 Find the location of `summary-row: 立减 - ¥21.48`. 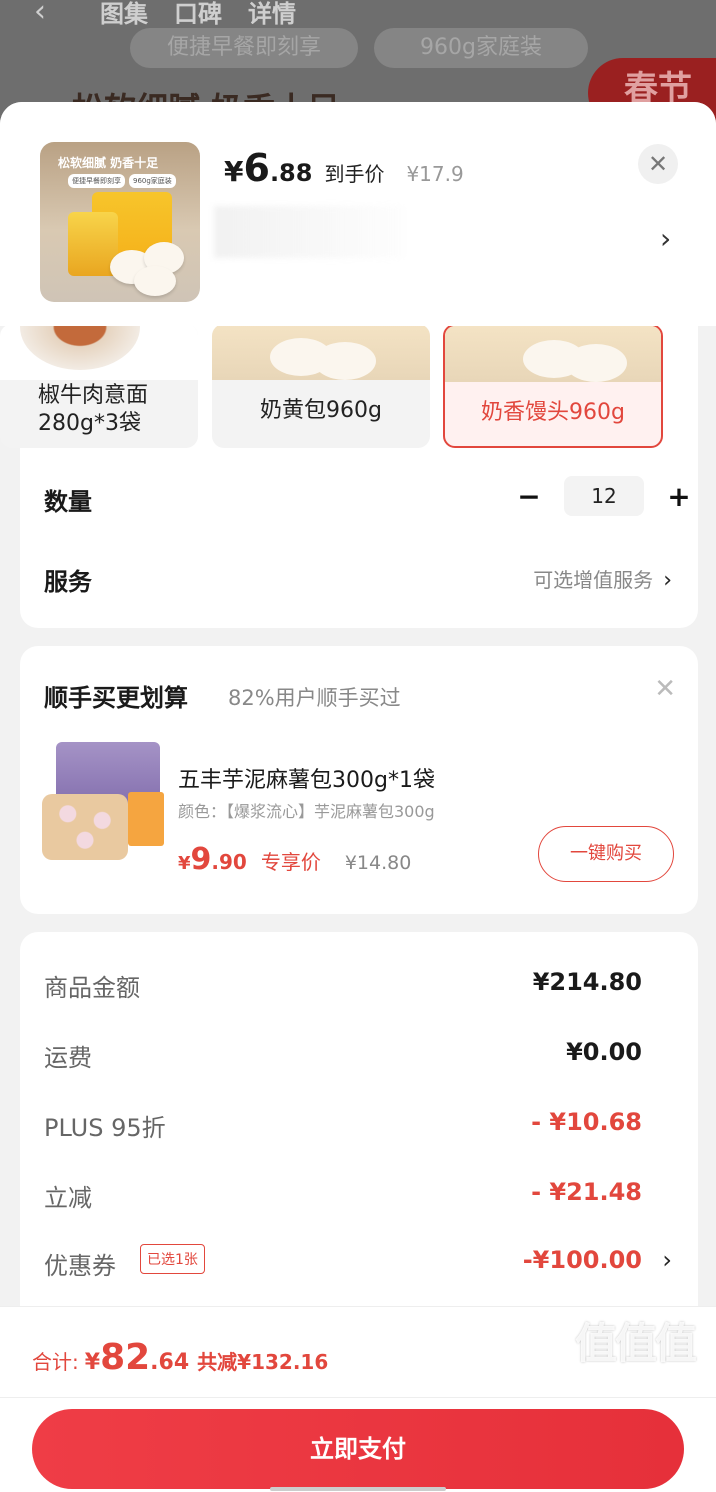

summary-row: 立减 - ¥21.48 is located at coordinates (343, 1196).